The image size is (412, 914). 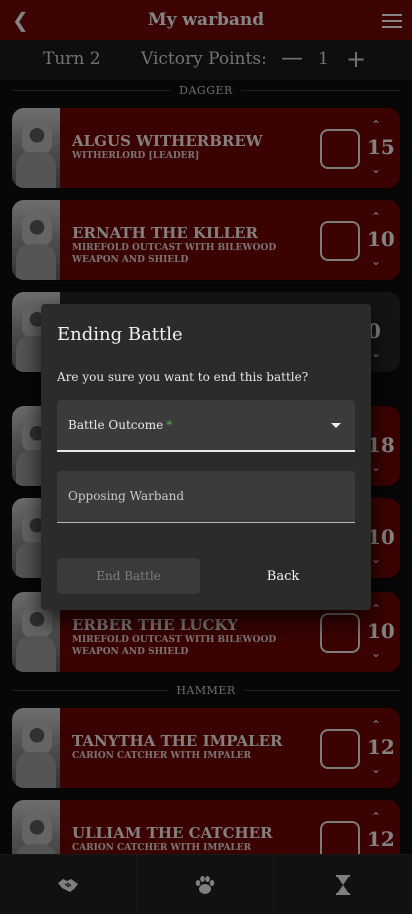 What do you see at coordinates (120, 425) in the screenshot?
I see `battle-outcome-label: Battle Outcome *` at bounding box center [120, 425].